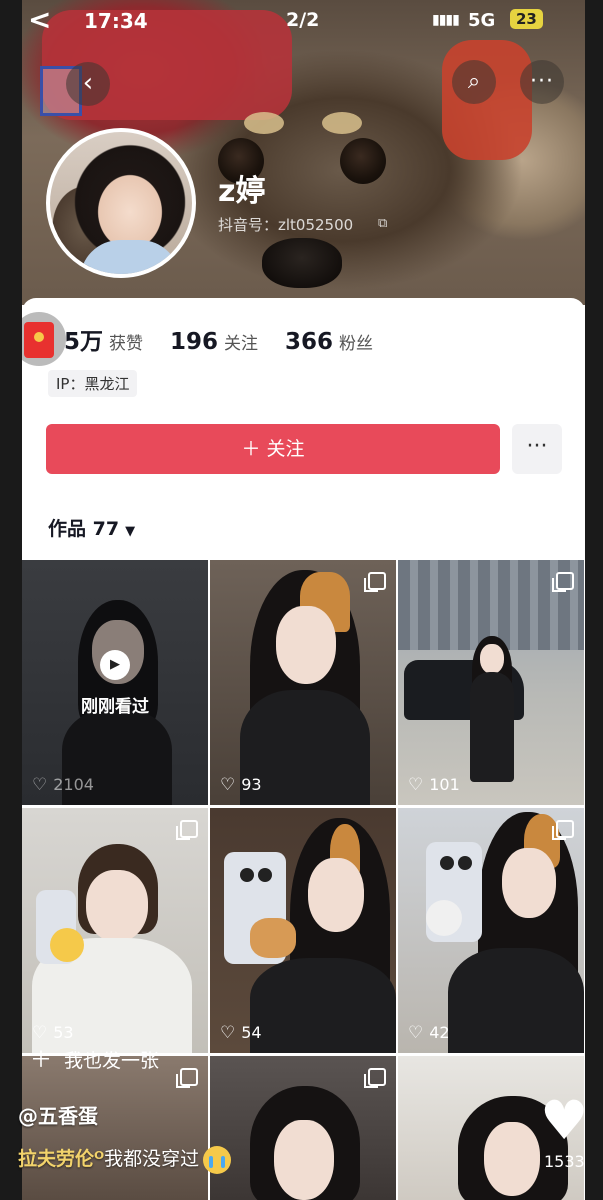 The height and width of the screenshot is (1200, 603). Describe the element at coordinates (264, 123) in the screenshot. I see `dog-brow-left` at that location.